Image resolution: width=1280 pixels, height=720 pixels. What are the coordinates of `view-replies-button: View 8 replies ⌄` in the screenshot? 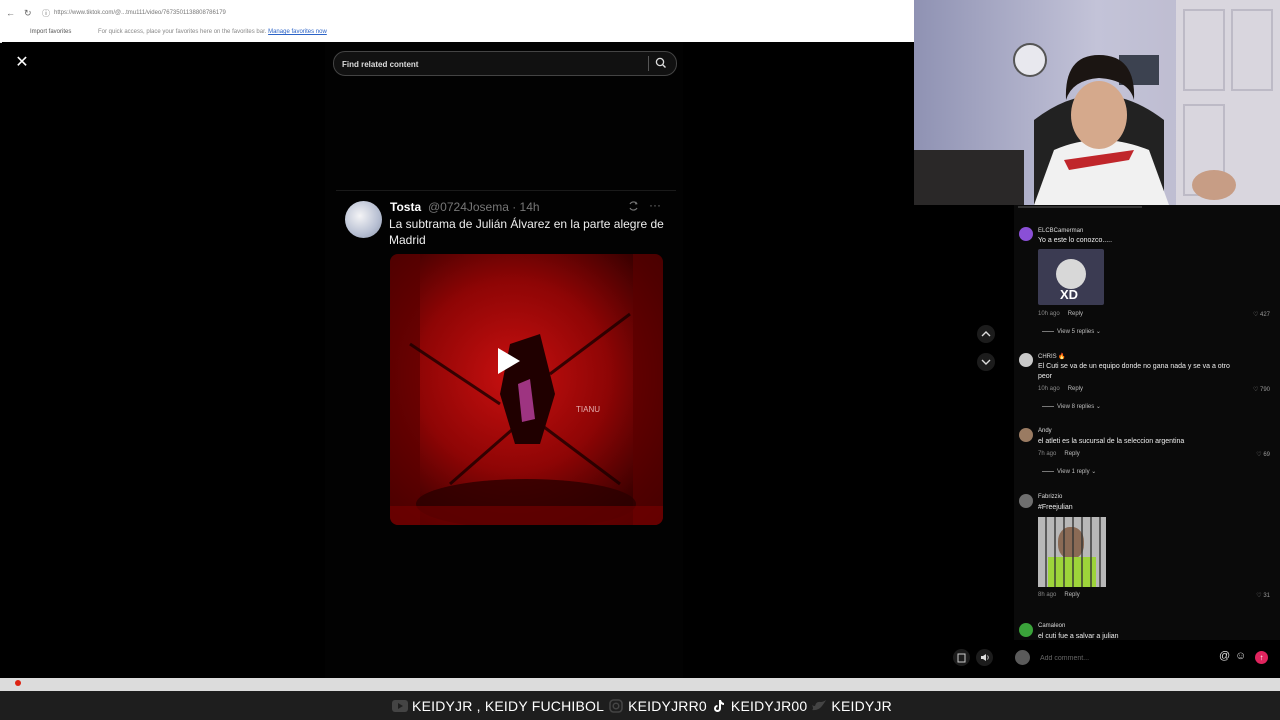 It's located at (1071, 406).